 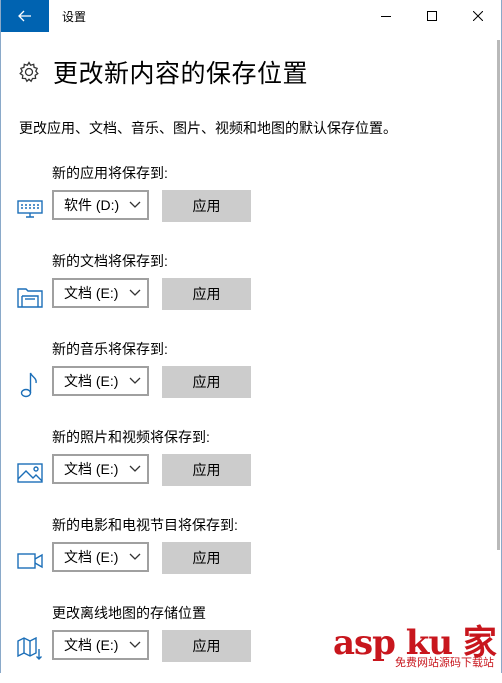 What do you see at coordinates (145, 525) in the screenshot?
I see `section-label: 新的电影和电视节目将保存到:` at bounding box center [145, 525].